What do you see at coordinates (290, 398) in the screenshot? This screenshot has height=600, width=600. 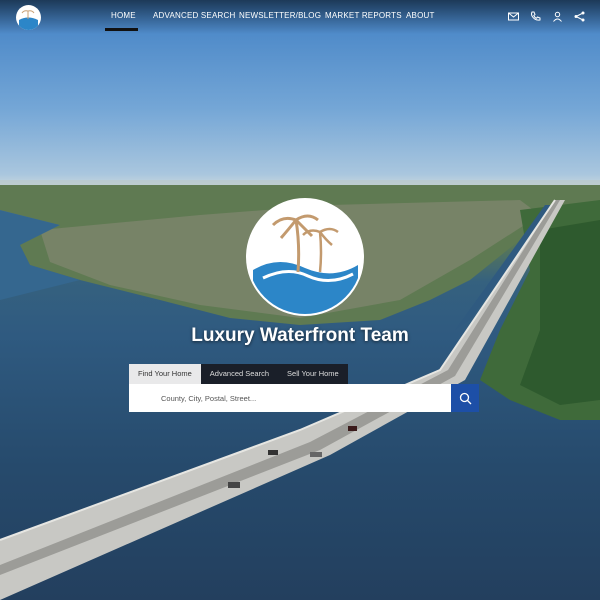 I see `search-input` at bounding box center [290, 398].